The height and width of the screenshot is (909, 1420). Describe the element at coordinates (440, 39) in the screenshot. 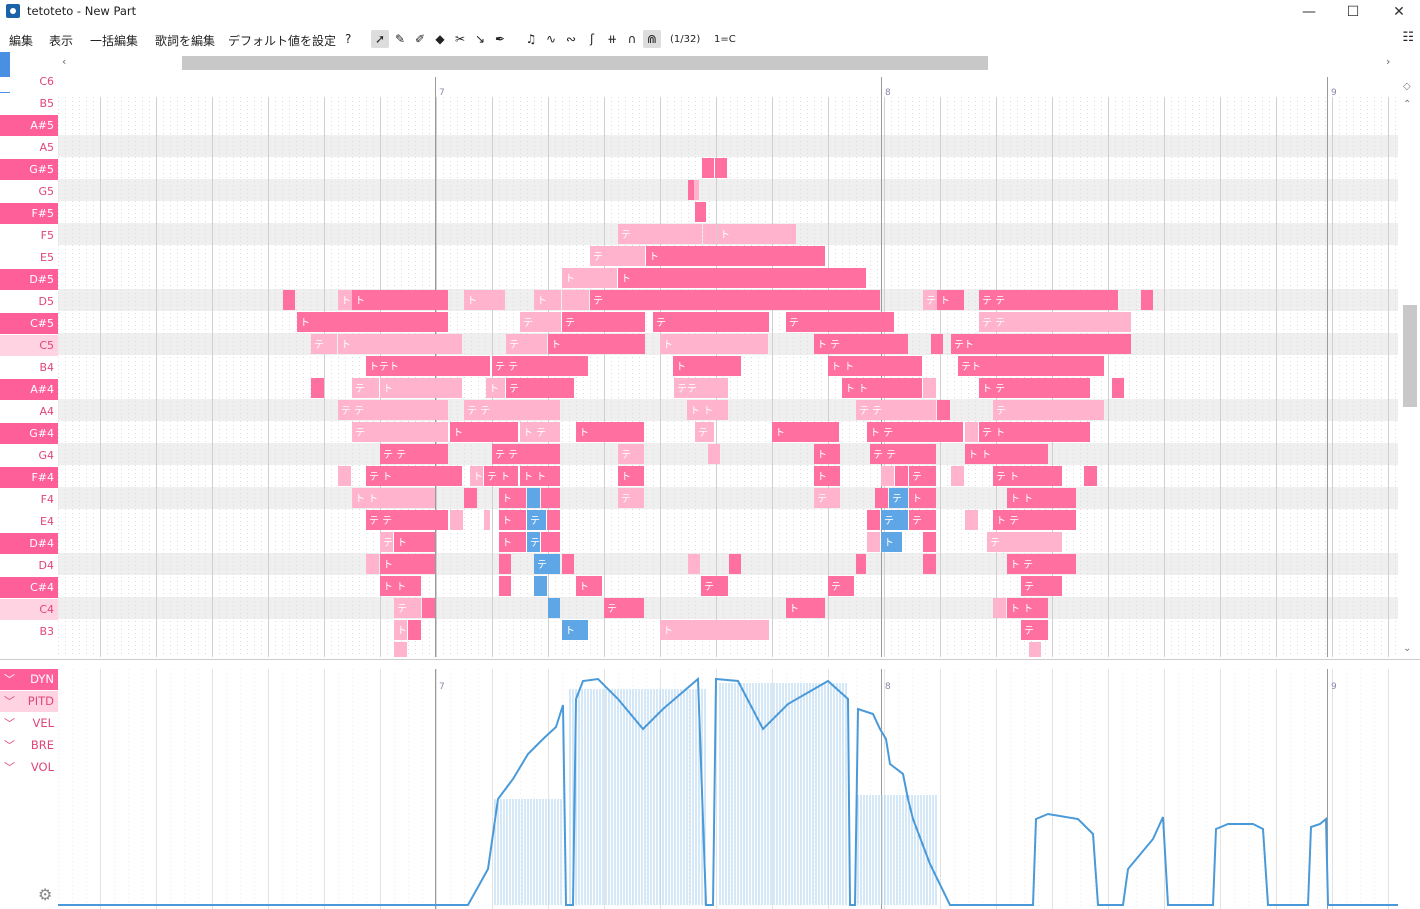

I see `eraser-icon: ◆` at that location.